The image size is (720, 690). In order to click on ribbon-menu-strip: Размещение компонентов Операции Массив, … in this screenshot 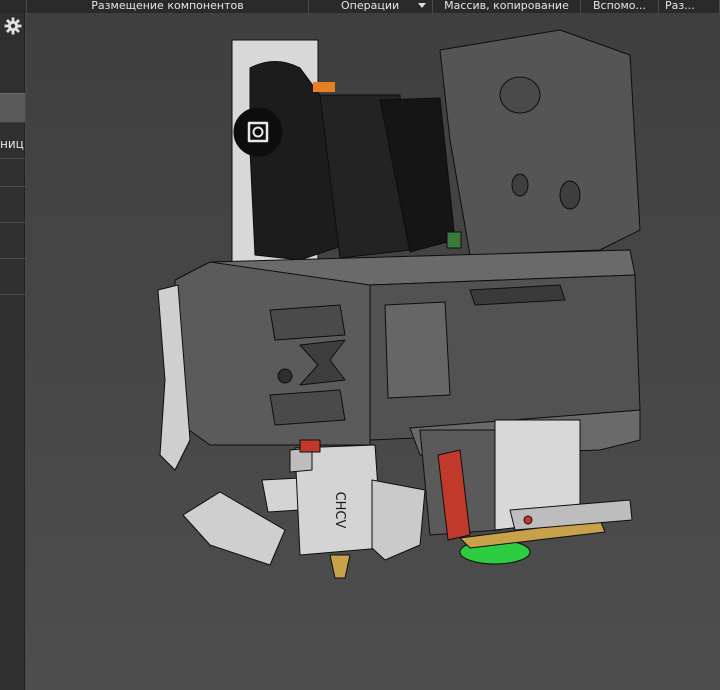, I will do `click(360, 6)`.